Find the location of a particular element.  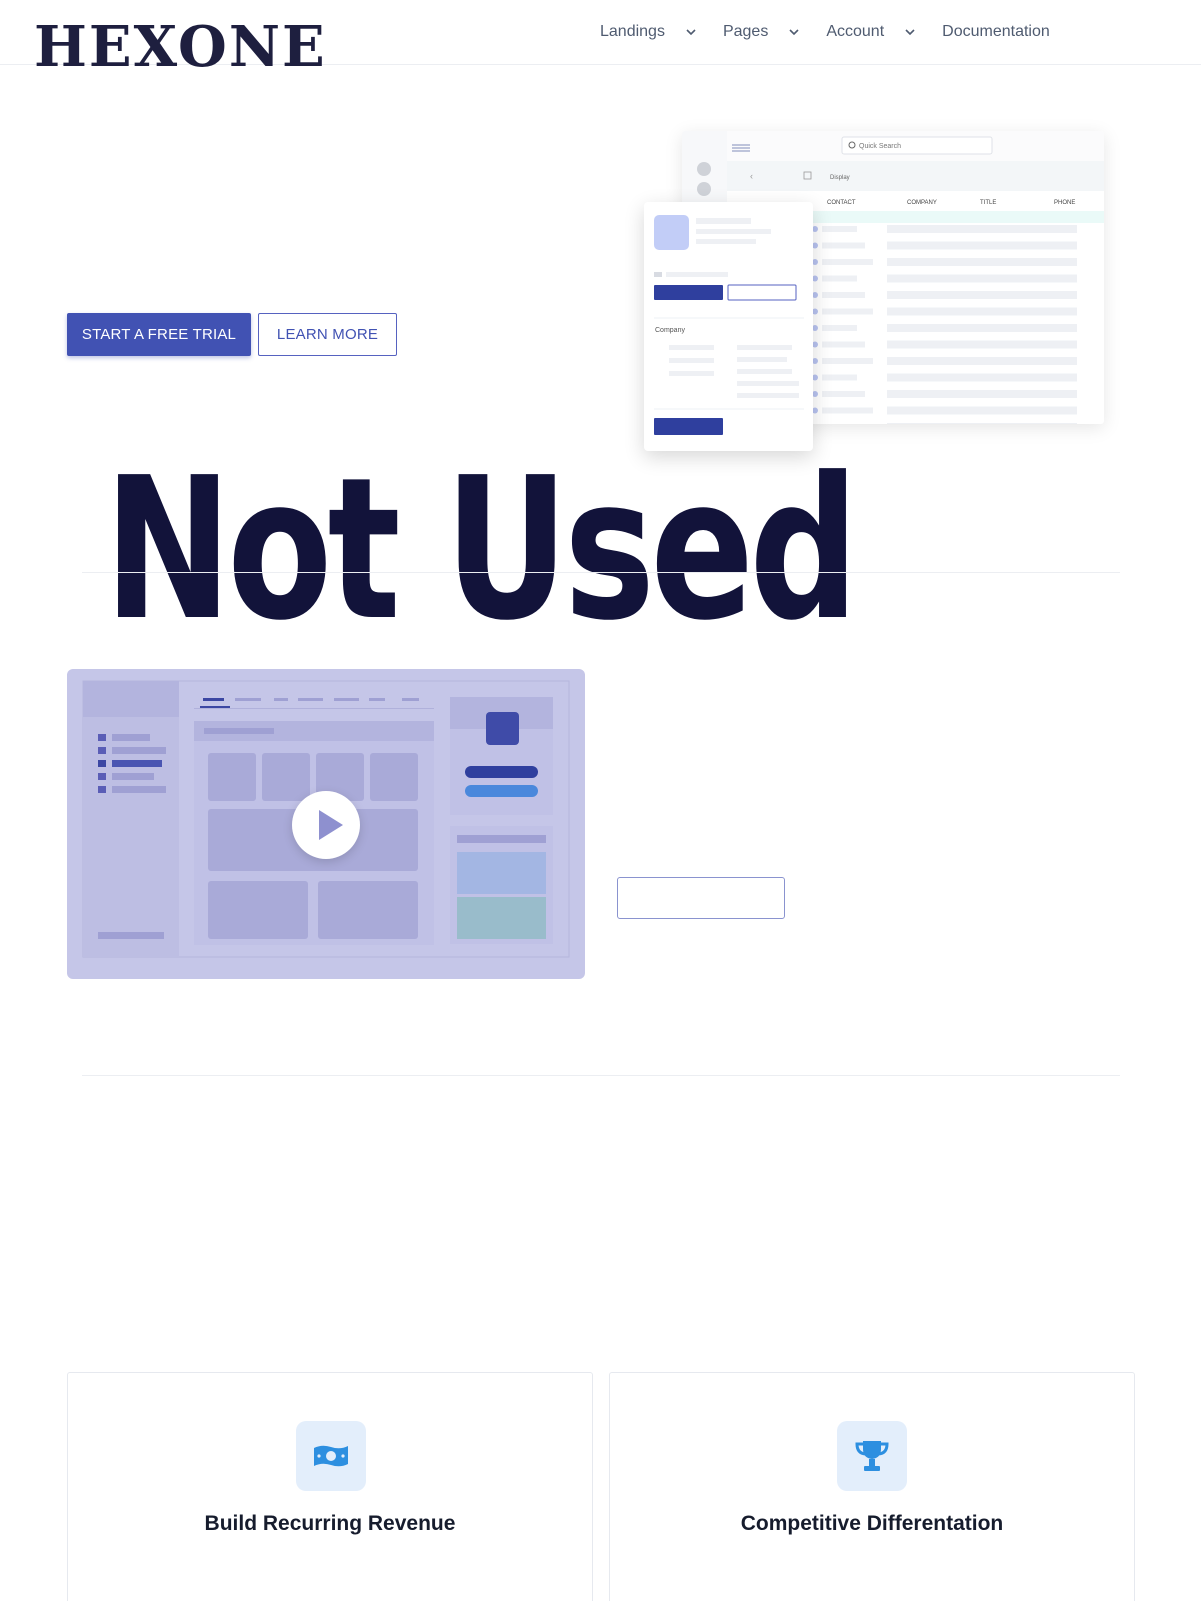

play-icon is located at coordinates (331, 825).